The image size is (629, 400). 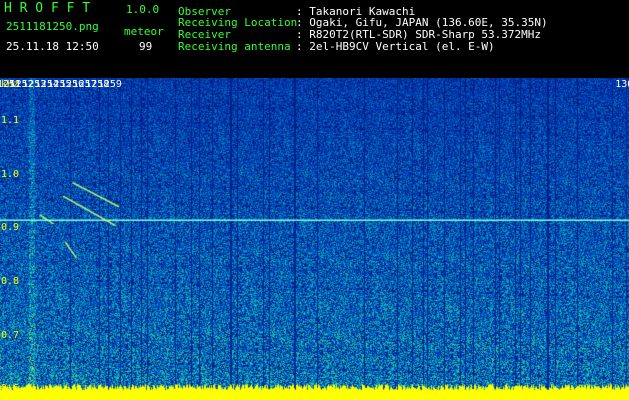 What do you see at coordinates (109, 84) in the screenshot?
I see `x-tick-label: 1259` at bounding box center [109, 84].